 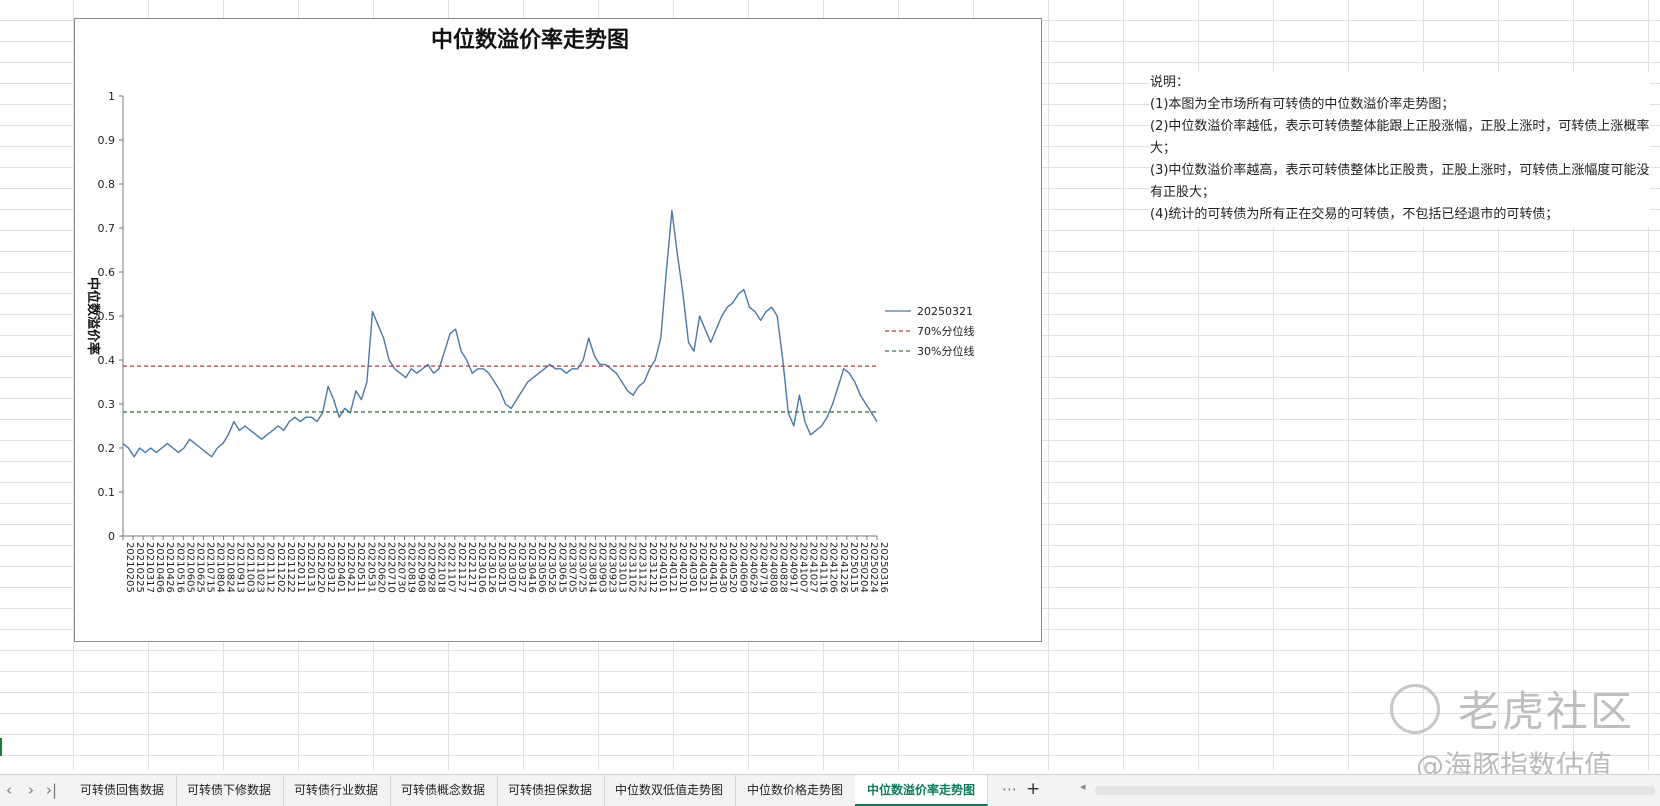 I want to click on x-tick-label: 20220421, so click(x=350, y=567).